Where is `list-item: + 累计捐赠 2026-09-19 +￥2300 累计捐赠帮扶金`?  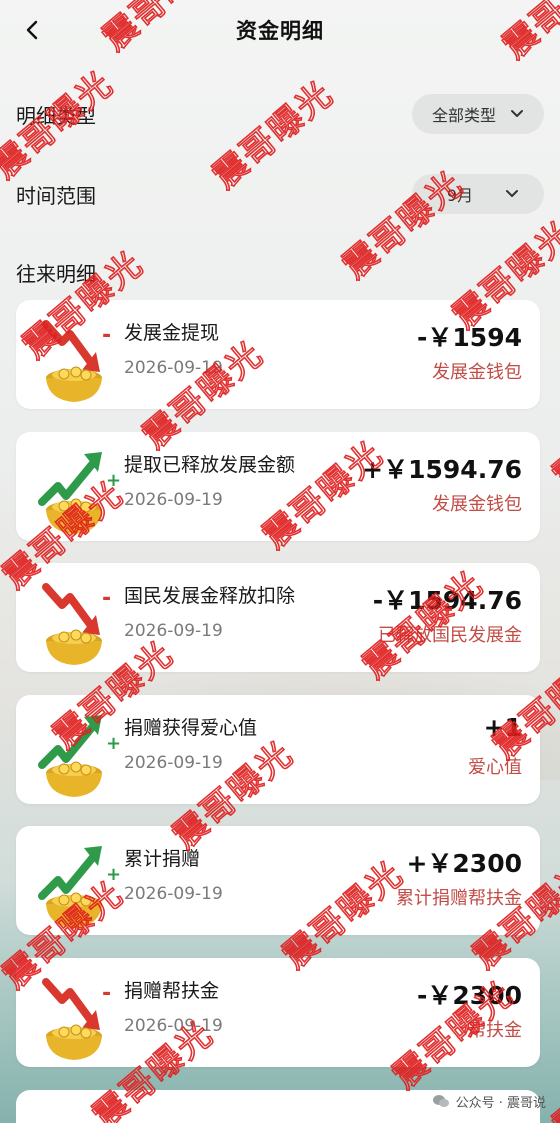
list-item: + 累计捐赠 2026-09-19 +￥2300 累计捐赠帮扶金 is located at coordinates (278, 880).